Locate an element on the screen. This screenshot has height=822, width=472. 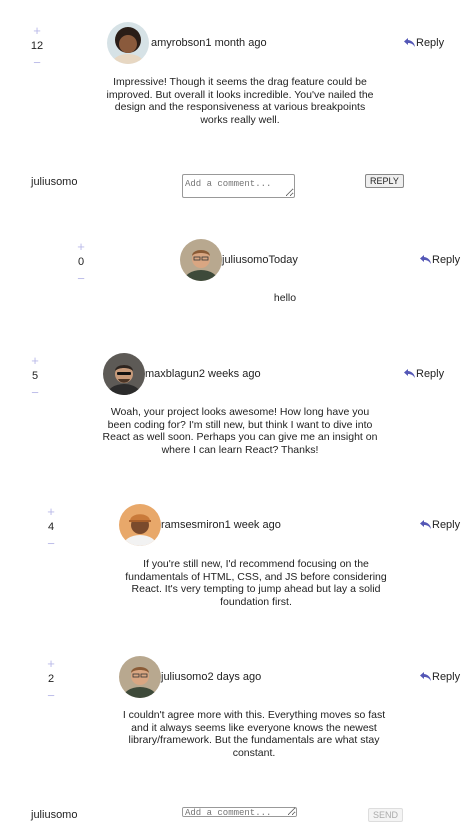
comment-meta: maxblagun2 weeks ago is located at coordinates (203, 374).